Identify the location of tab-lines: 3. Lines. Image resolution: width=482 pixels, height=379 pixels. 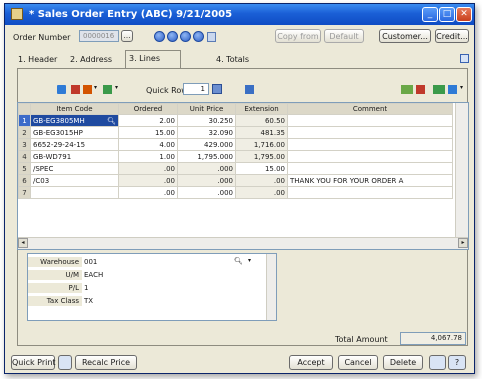
(153, 59).